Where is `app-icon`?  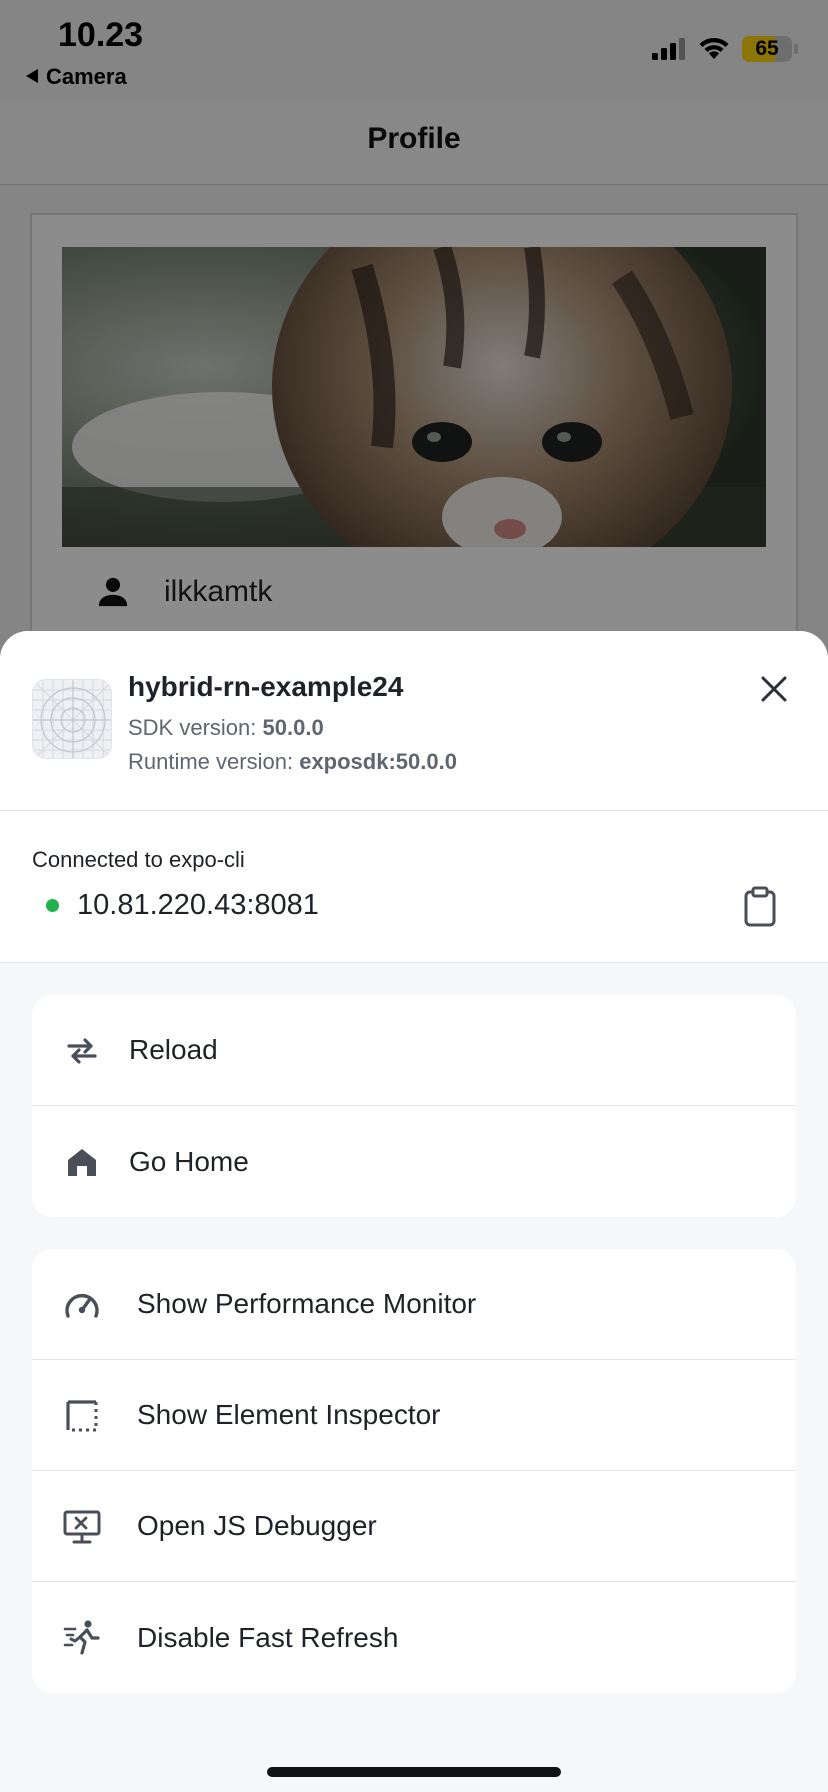 app-icon is located at coordinates (72, 719).